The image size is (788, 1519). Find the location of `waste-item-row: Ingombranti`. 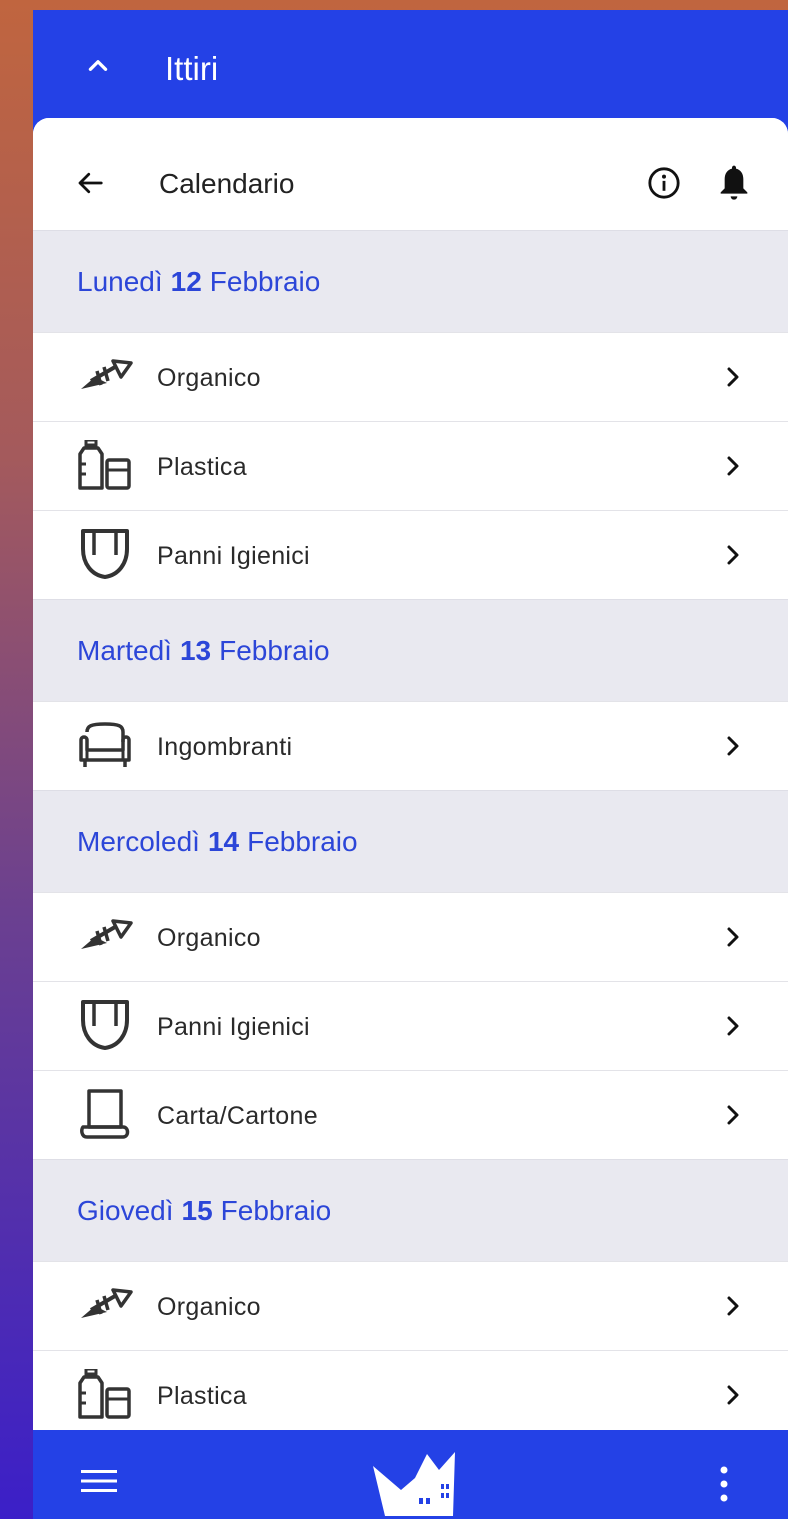

waste-item-row: Ingombranti is located at coordinates (410, 745).